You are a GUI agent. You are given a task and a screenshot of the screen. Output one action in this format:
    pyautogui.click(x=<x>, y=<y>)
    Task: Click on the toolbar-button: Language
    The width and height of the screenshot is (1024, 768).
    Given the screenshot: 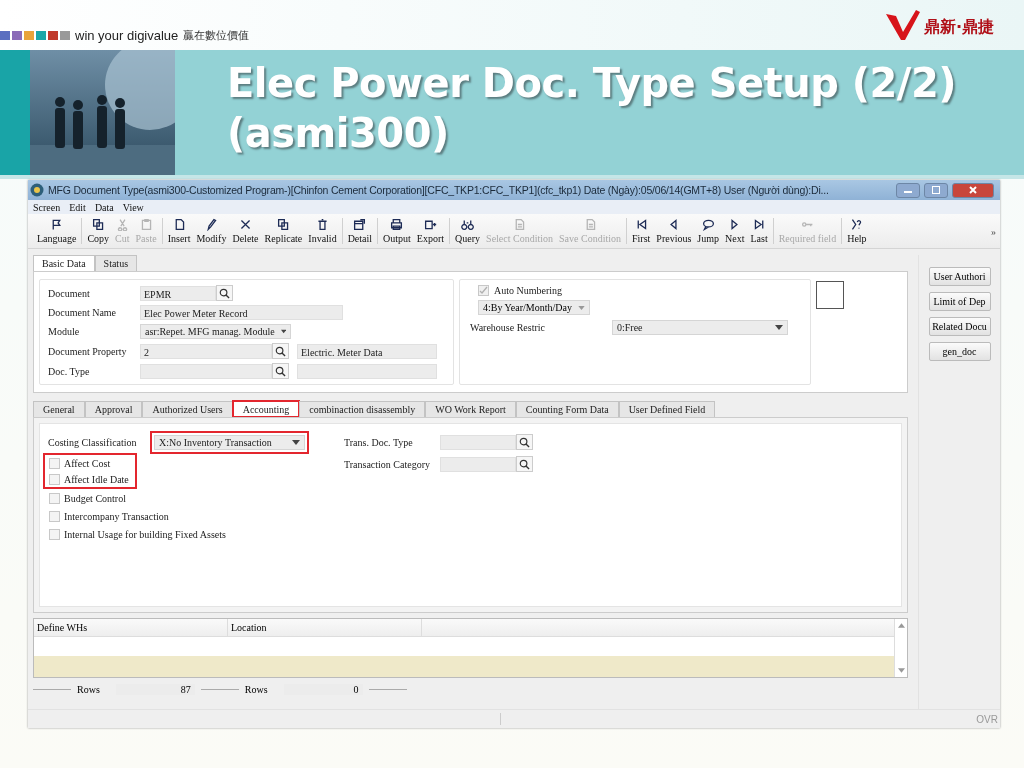 What is the action you would take?
    pyautogui.click(x=57, y=231)
    